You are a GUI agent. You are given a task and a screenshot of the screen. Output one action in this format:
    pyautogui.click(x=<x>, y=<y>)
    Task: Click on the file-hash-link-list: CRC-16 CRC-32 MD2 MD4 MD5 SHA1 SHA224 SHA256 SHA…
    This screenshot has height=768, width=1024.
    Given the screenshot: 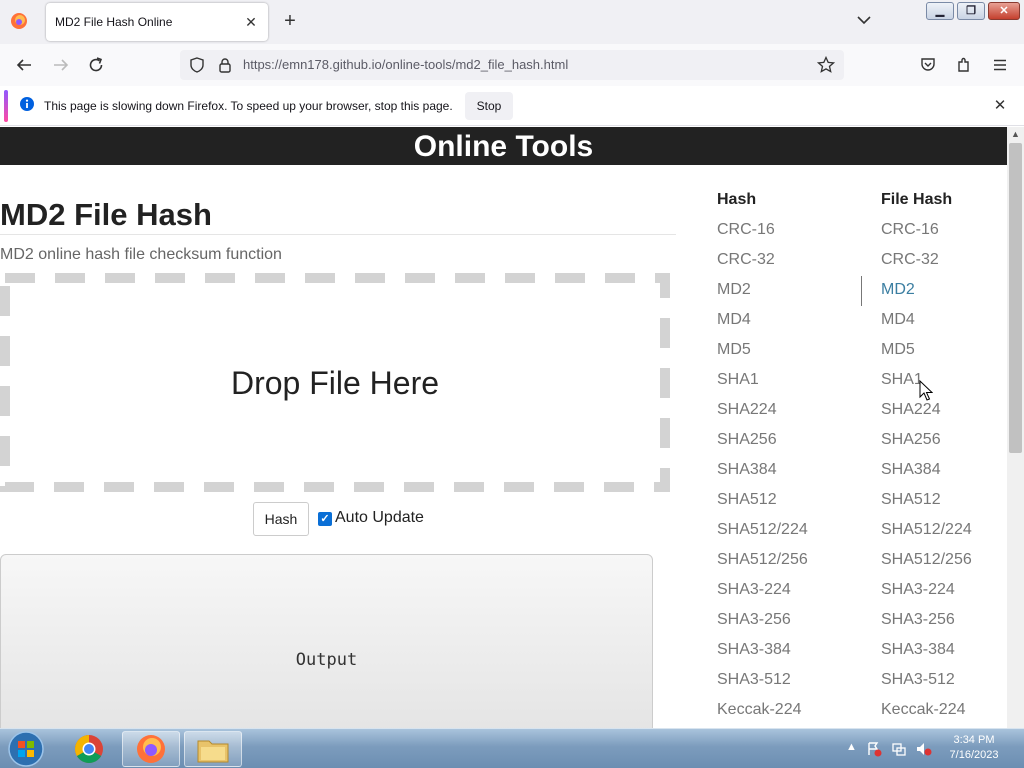 What is the action you would take?
    pyautogui.click(x=926, y=474)
    